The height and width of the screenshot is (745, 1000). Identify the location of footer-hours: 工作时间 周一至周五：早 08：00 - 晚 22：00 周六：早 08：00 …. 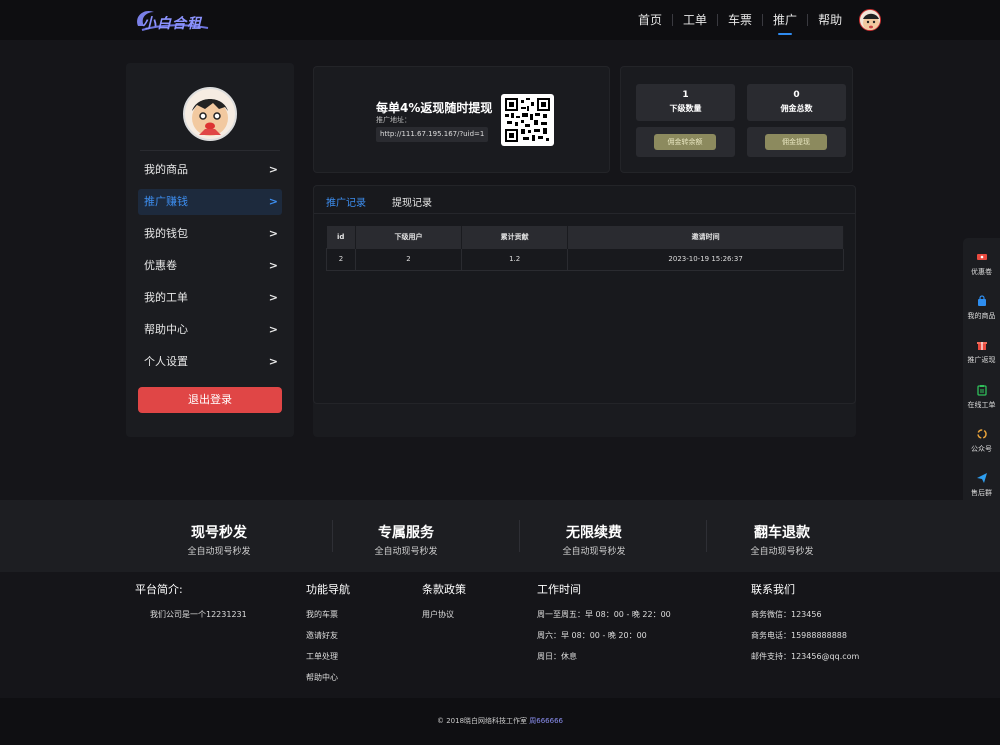
(604, 626).